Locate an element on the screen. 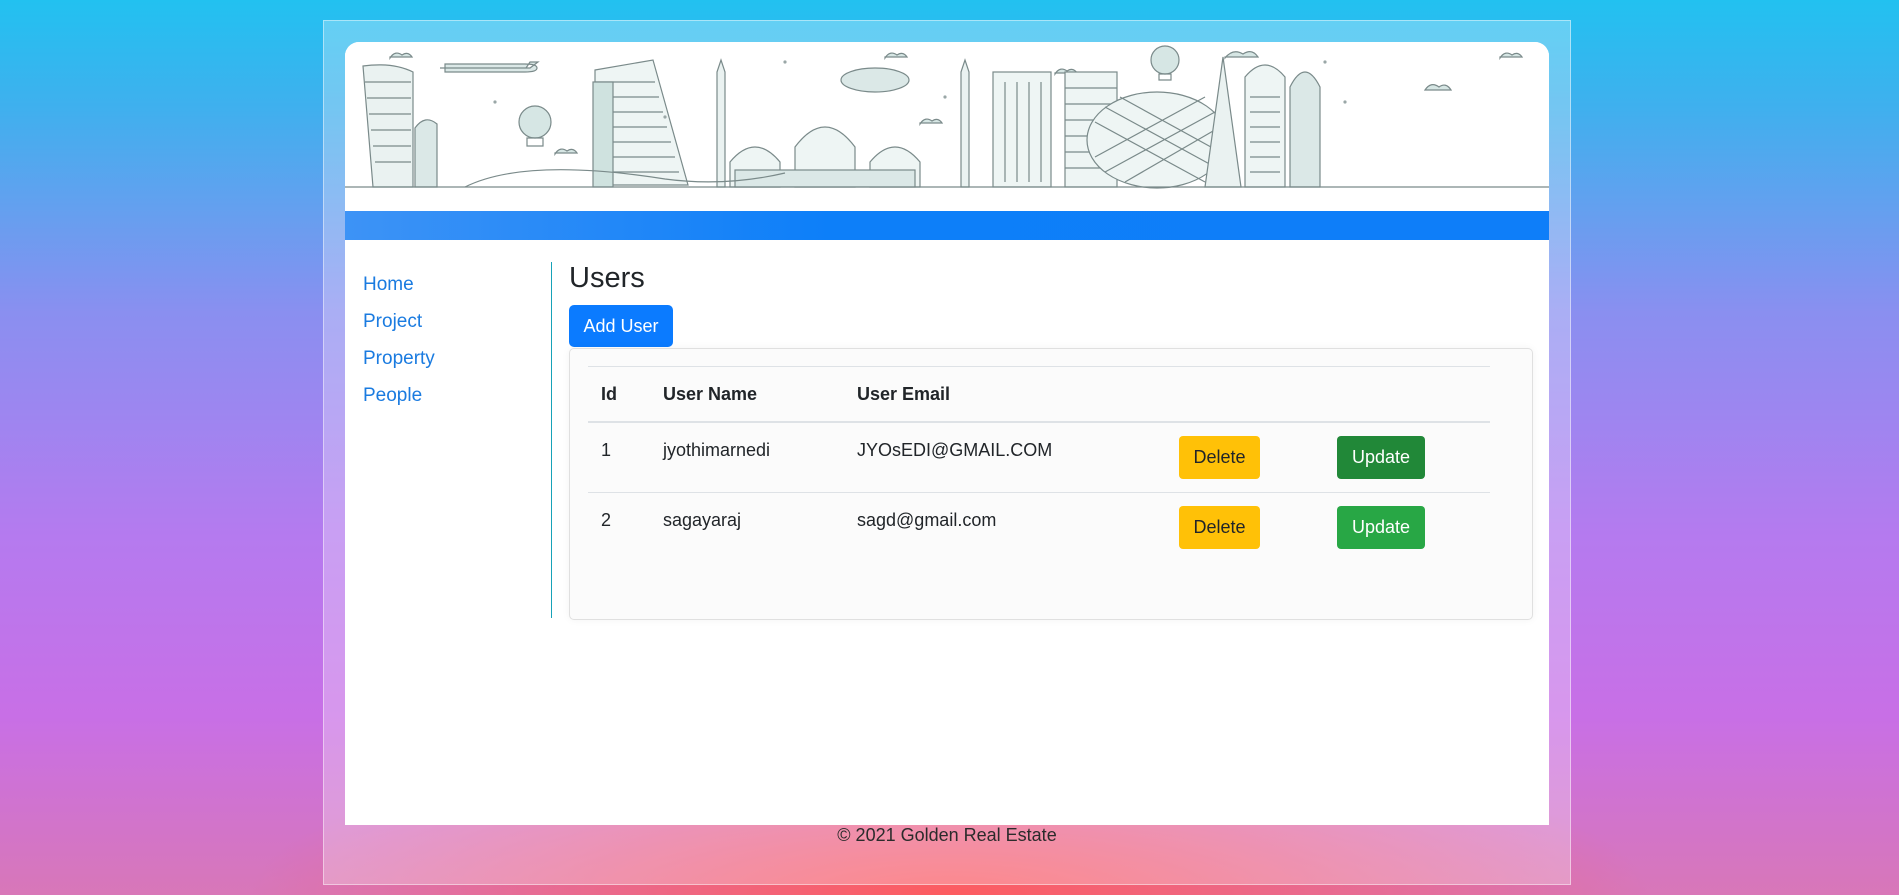 Image resolution: width=1899 pixels, height=895 pixels. footer-copyright: © 2021 Golden Real Estate is located at coordinates (947, 835).